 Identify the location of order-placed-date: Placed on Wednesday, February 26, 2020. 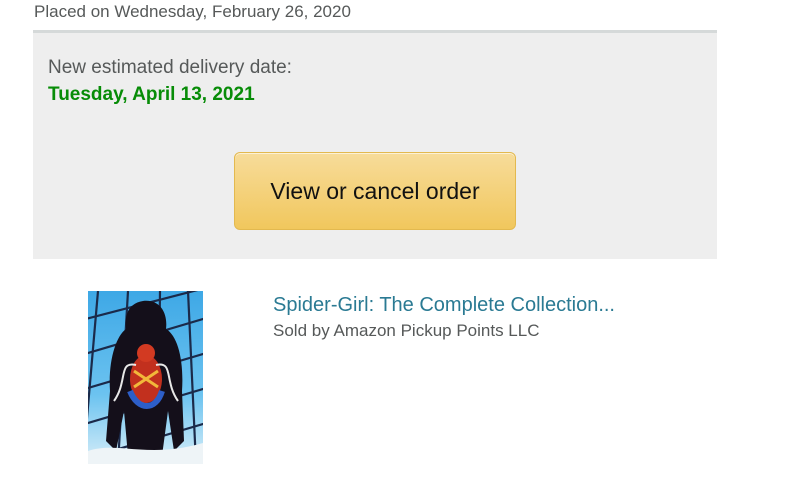
(192, 11).